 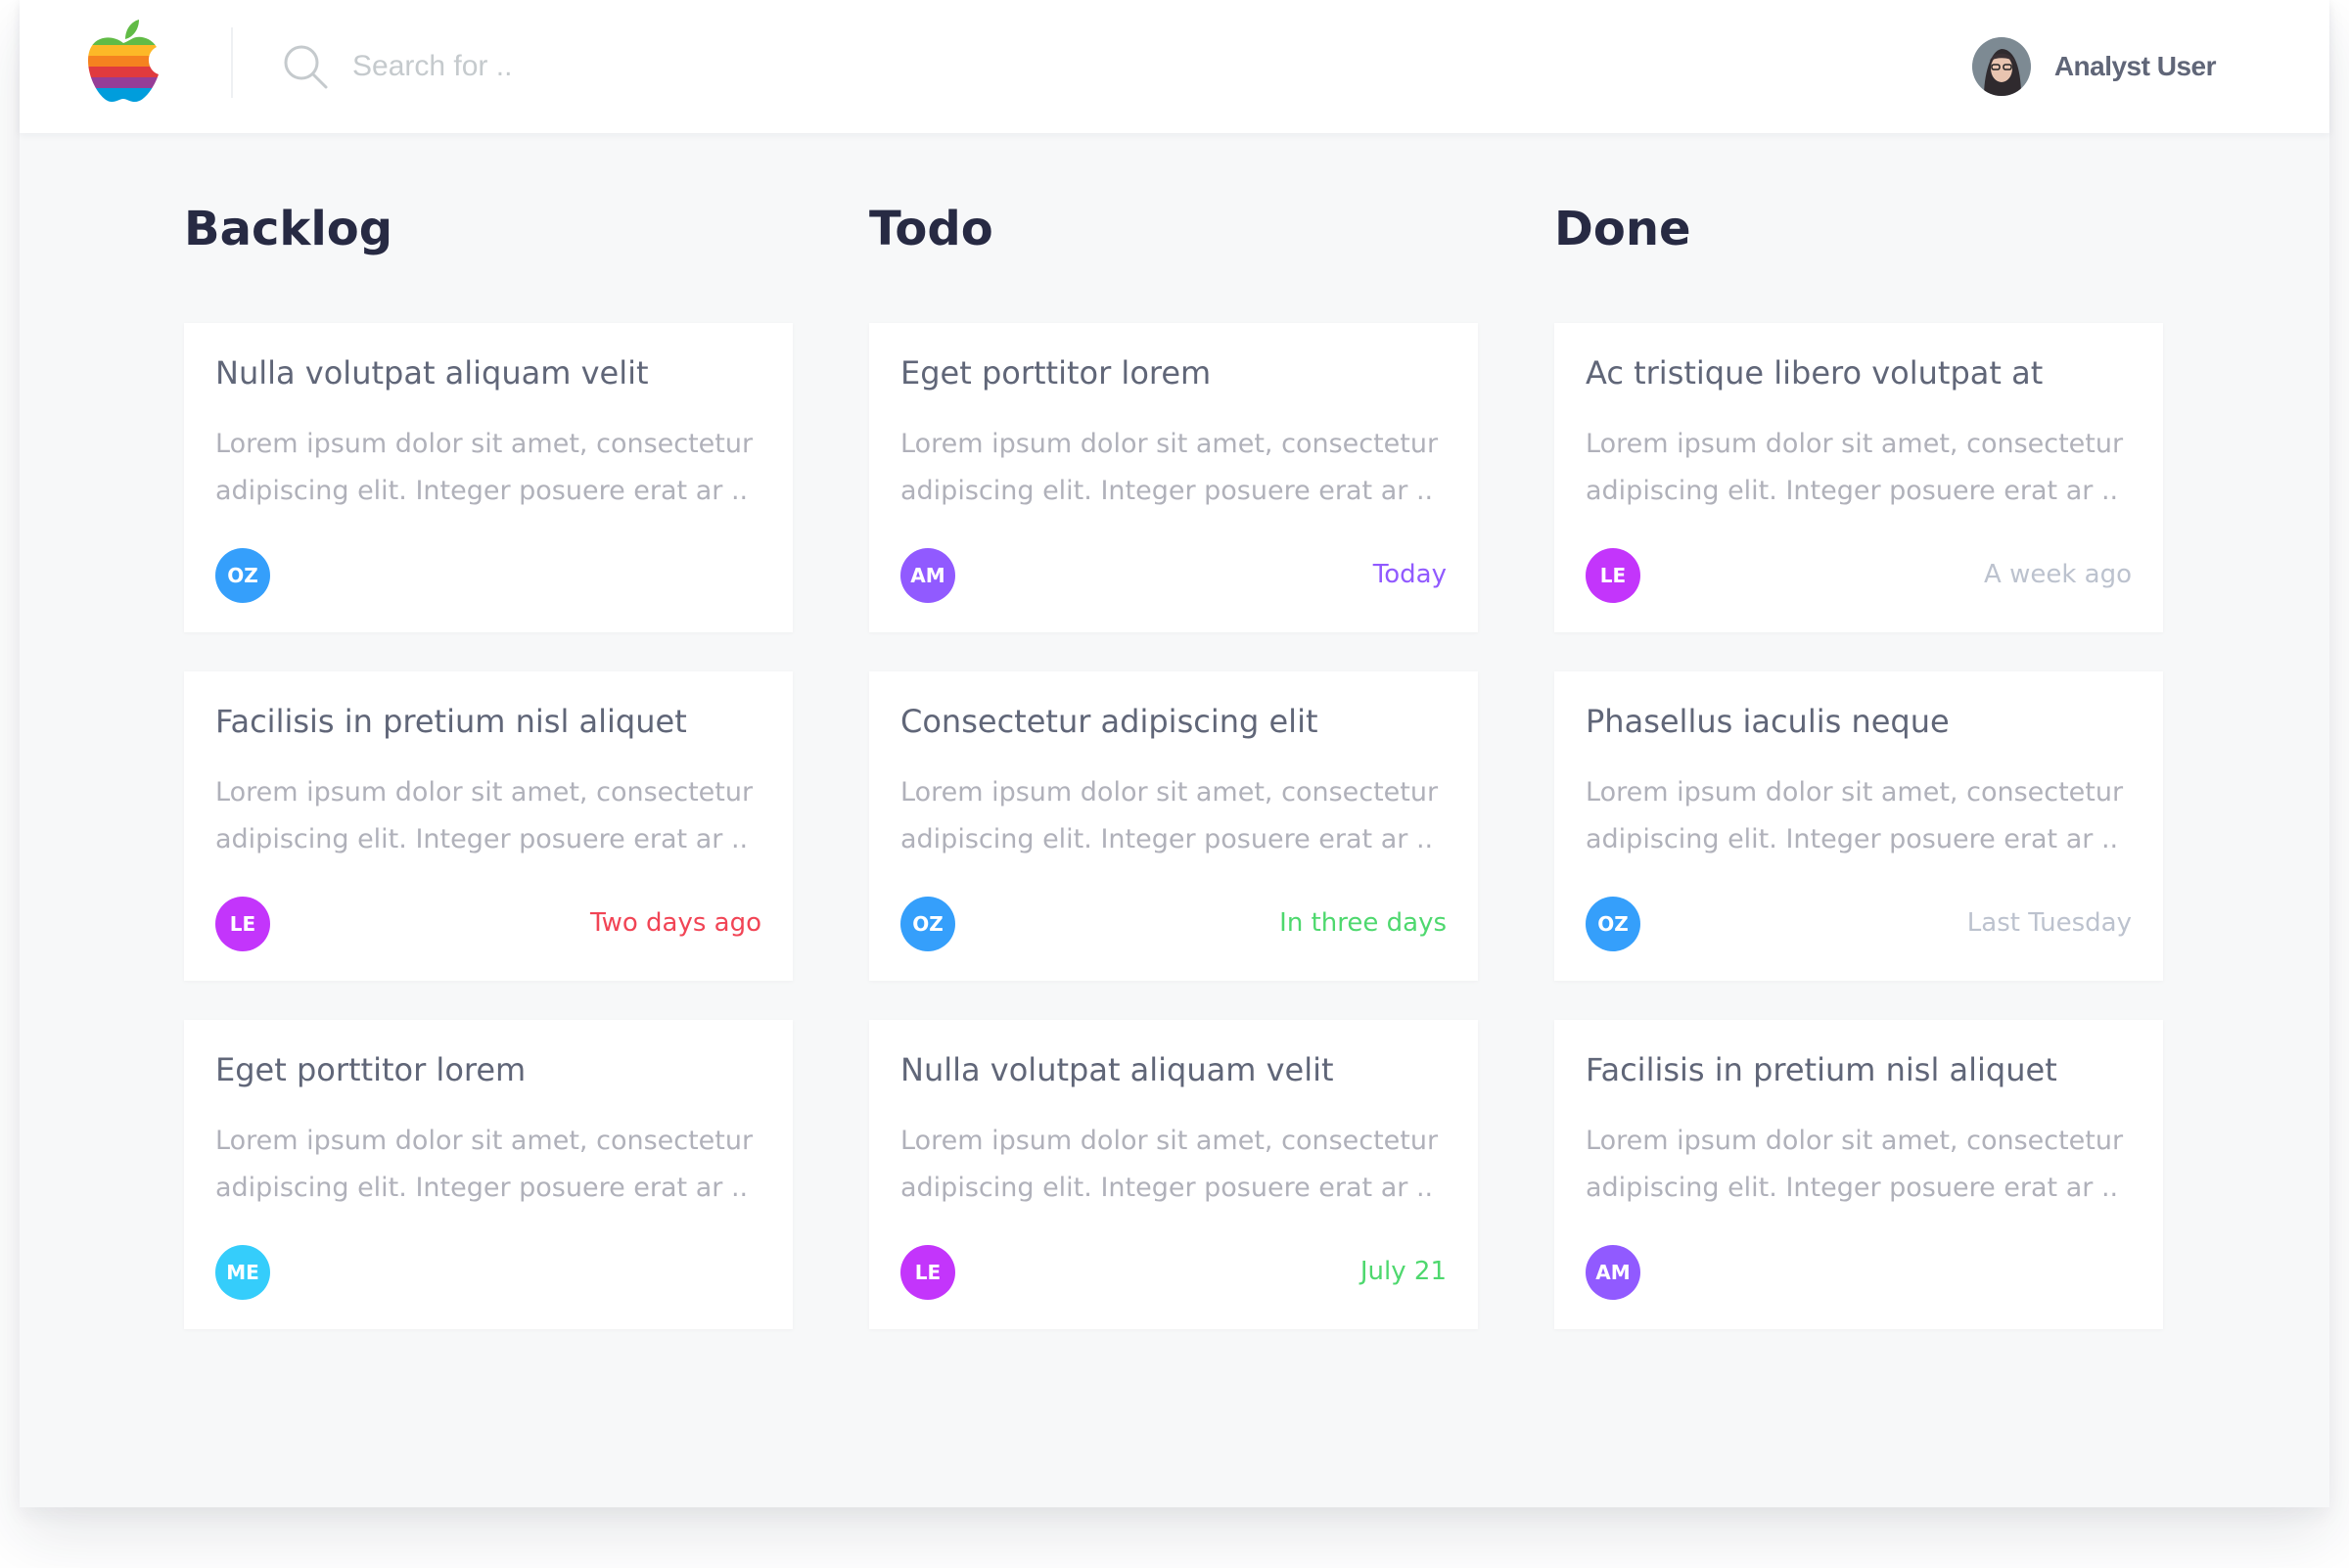 What do you see at coordinates (1860, 721) in the screenshot?
I see `card-title: Phasellus iaculis neque` at bounding box center [1860, 721].